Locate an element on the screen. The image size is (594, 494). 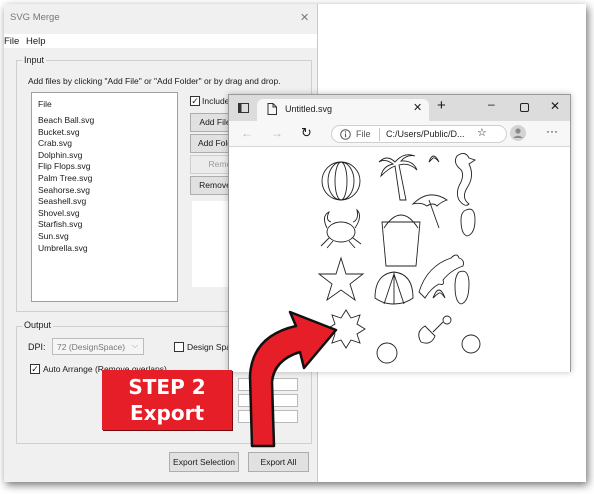
annotation-overlay is located at coordinates (293, 379).